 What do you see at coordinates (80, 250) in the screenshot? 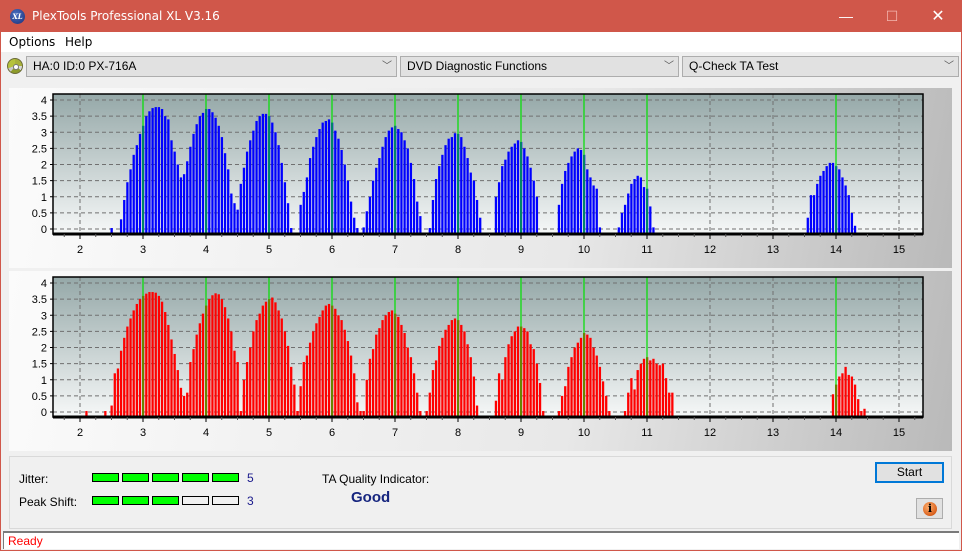
I see `x-tick-label: 2` at bounding box center [80, 250].